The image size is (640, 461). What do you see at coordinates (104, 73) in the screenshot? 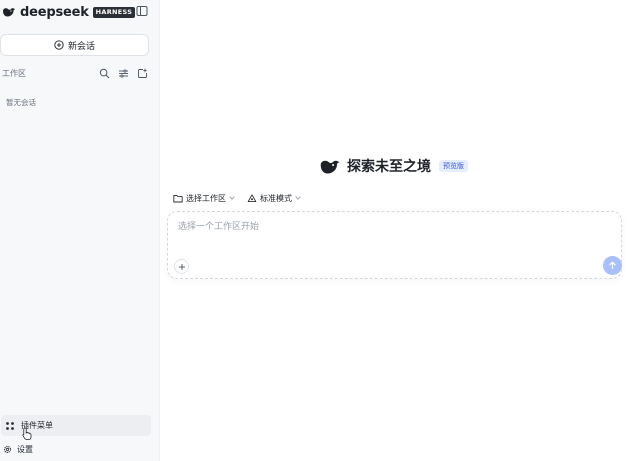
I see `search-icon` at bounding box center [104, 73].